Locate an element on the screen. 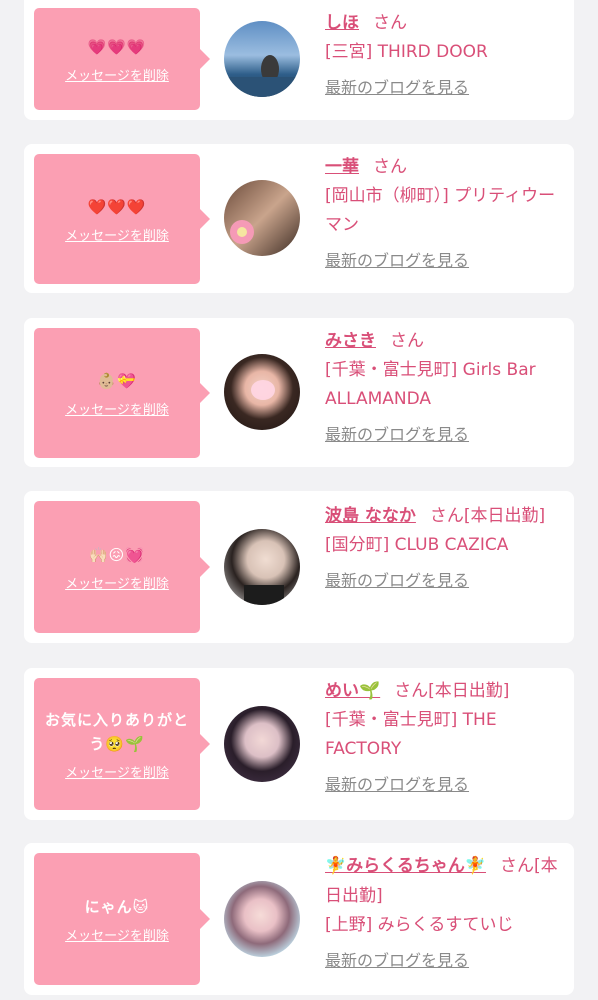 The width and height of the screenshot is (598, 1000). message-bubble: お気に入りありがとう🥺🌱 メッセージを削除 is located at coordinates (122, 744).